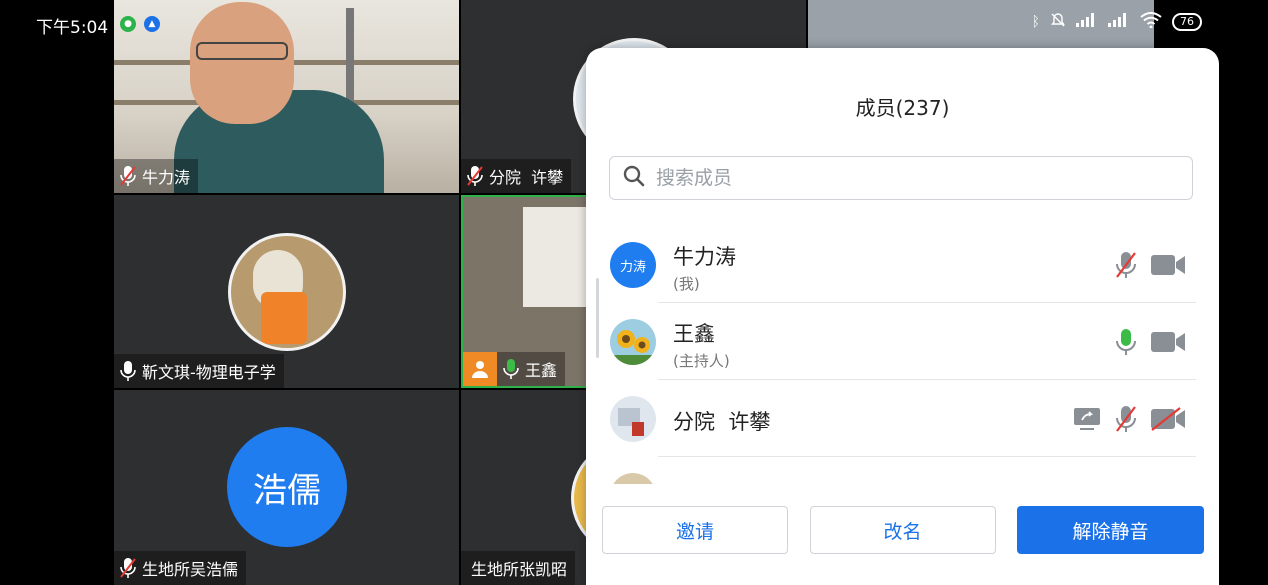 The image size is (1268, 585). I want to click on member-name: 分院 许攀, so click(722, 422).